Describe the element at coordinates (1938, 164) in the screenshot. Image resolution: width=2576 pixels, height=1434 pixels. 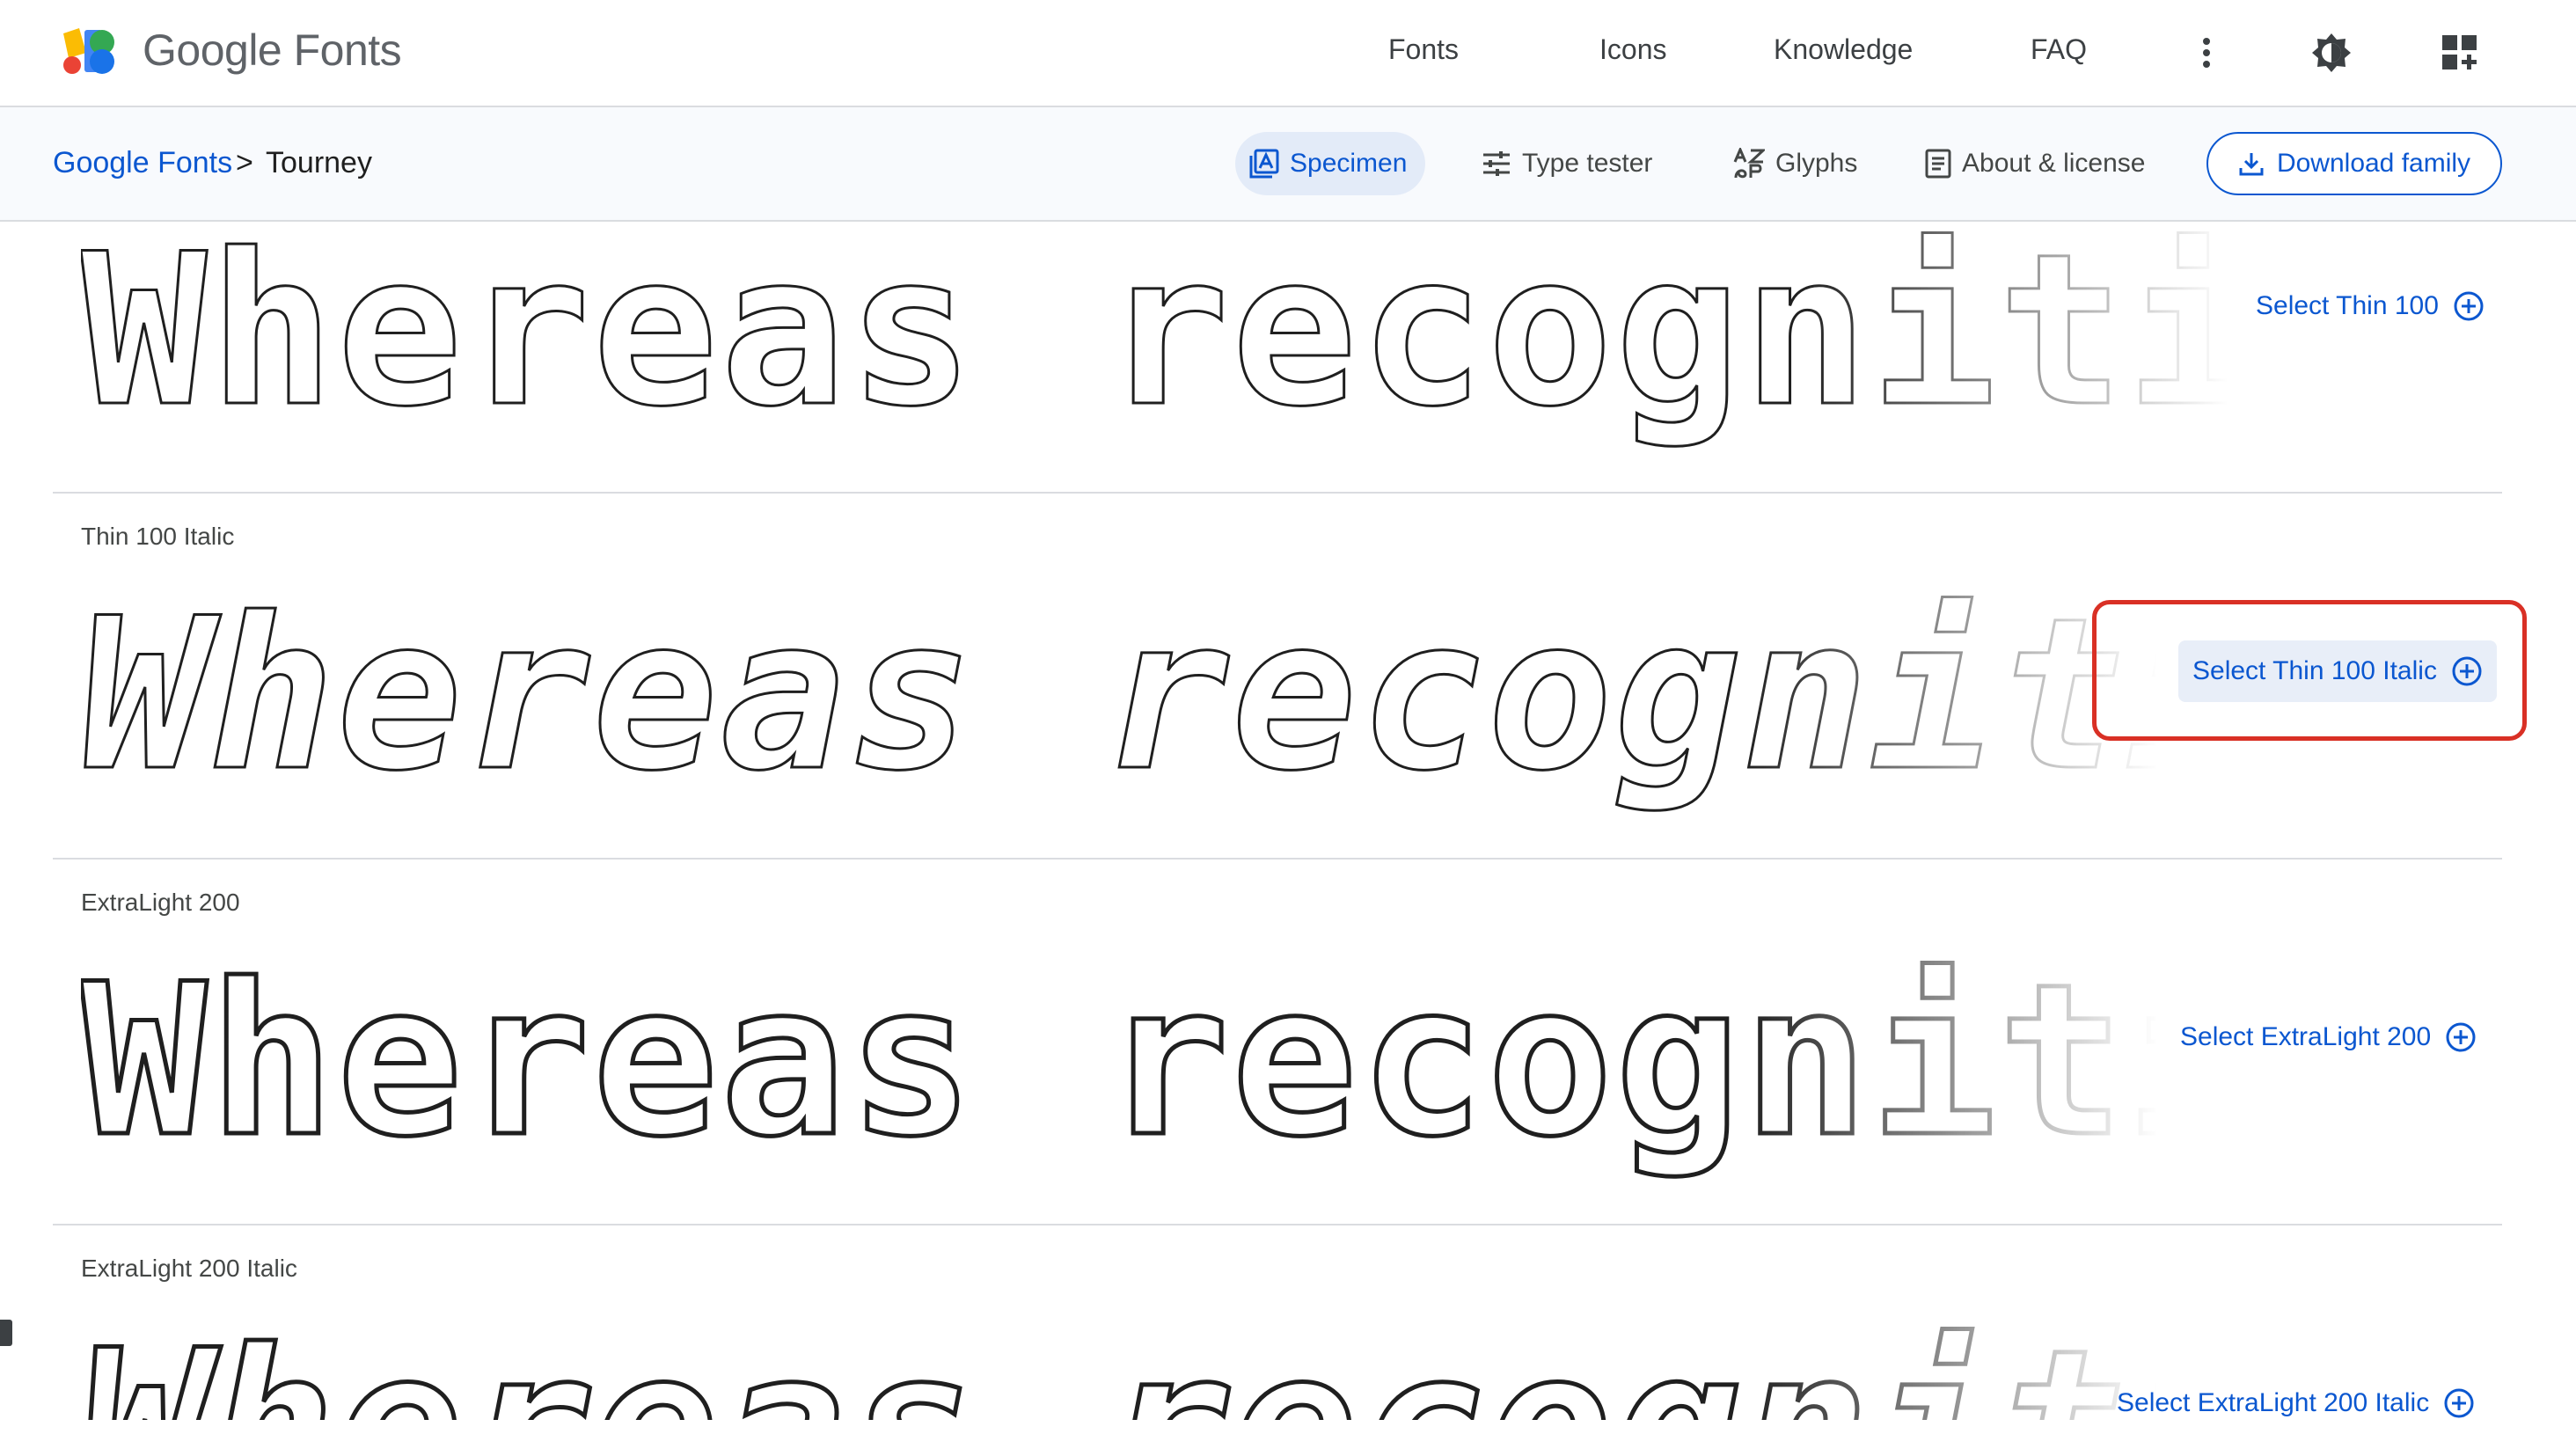
I see `article-icon` at that location.